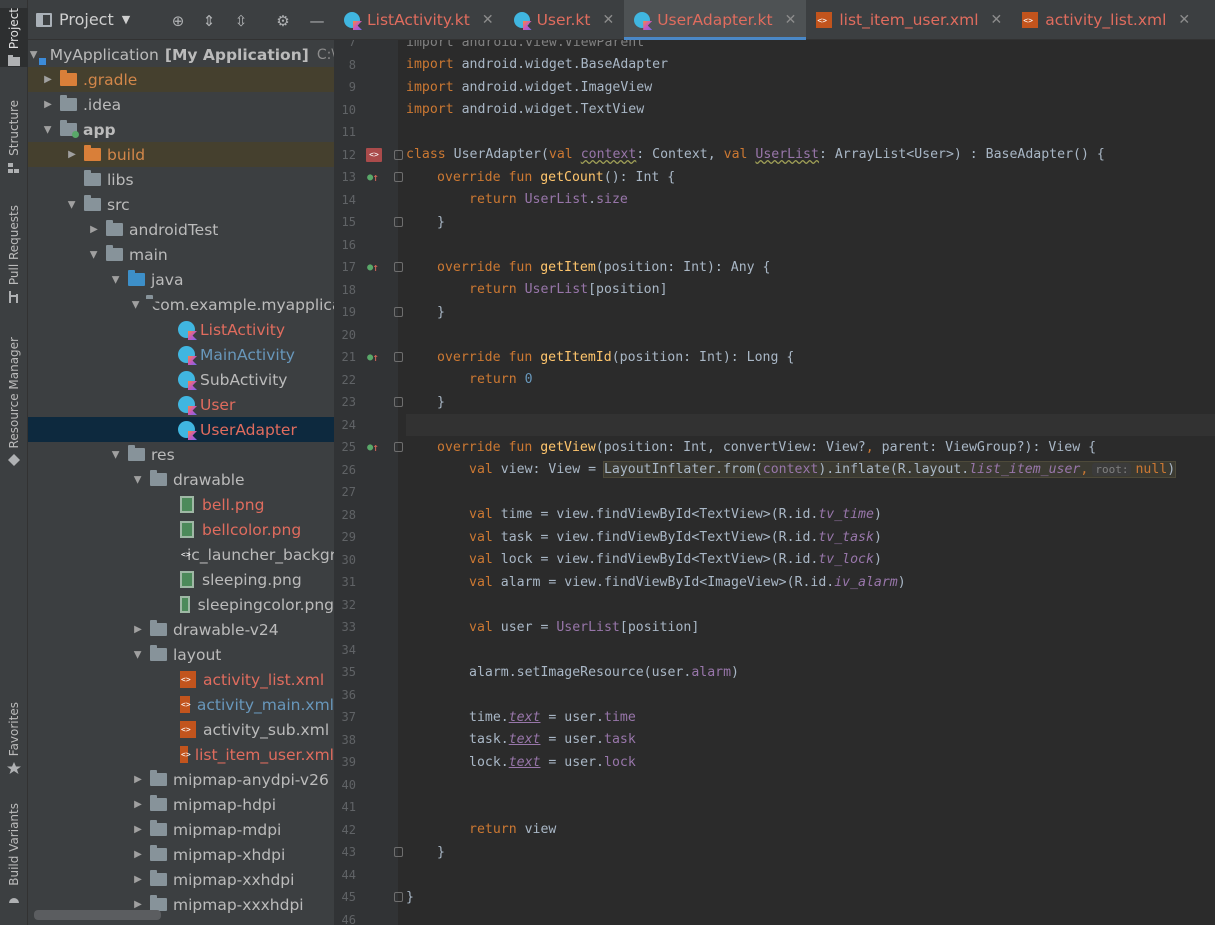 The width and height of the screenshot is (1215, 925). What do you see at coordinates (181, 654) in the screenshot?
I see `tree-node-layout: ▶ layout` at bounding box center [181, 654].